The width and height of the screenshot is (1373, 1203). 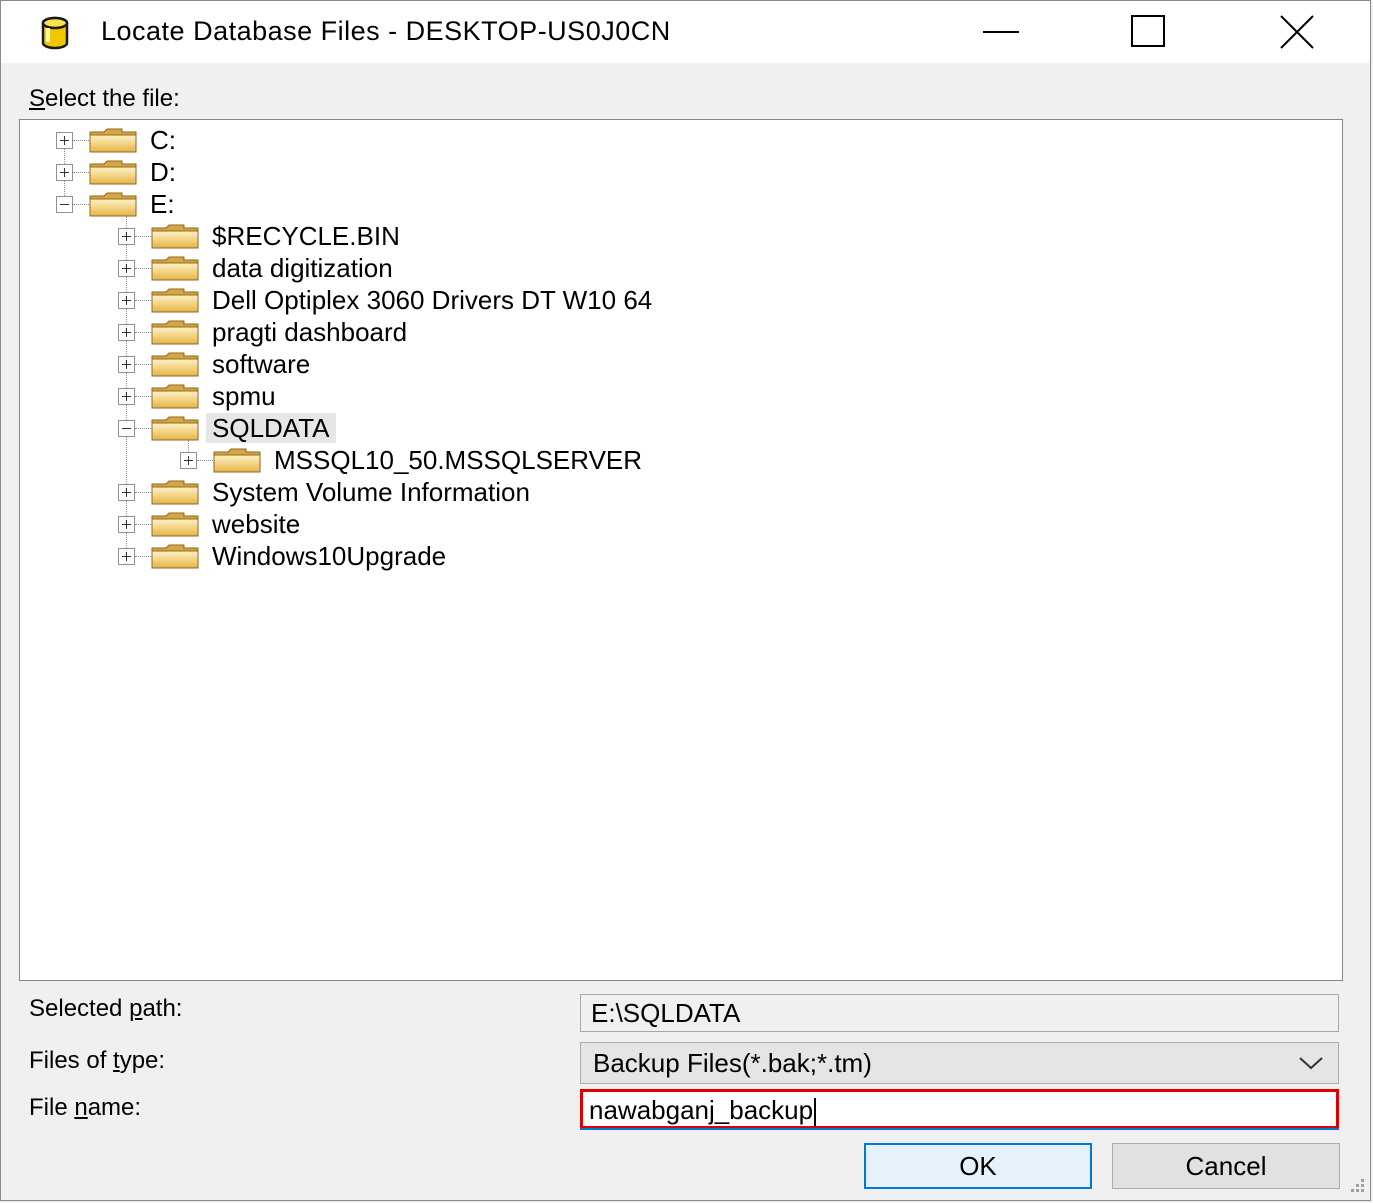 What do you see at coordinates (681, 492) in the screenshot?
I see `tree-node: System Volume Information` at bounding box center [681, 492].